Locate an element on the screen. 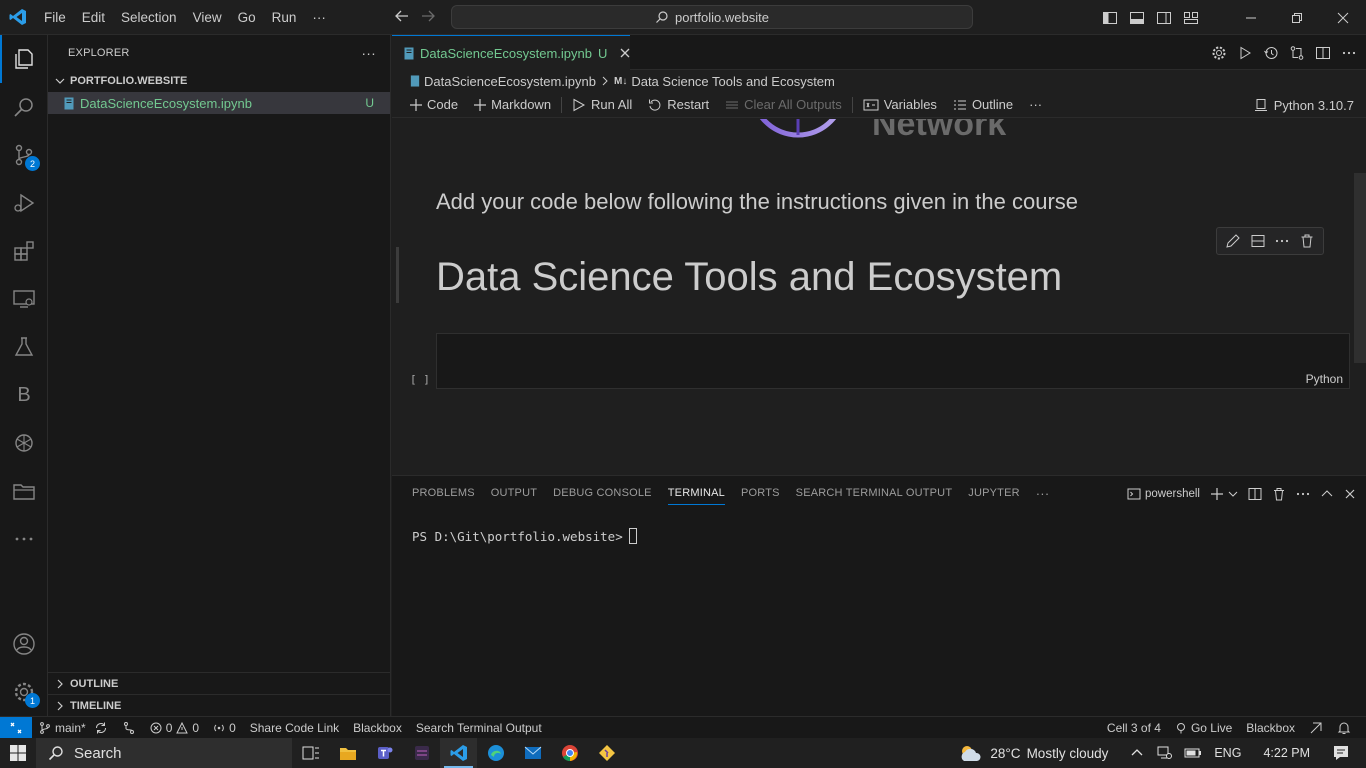 The width and height of the screenshot is (1366, 768). restart-button: Restart is located at coordinates (678, 104).